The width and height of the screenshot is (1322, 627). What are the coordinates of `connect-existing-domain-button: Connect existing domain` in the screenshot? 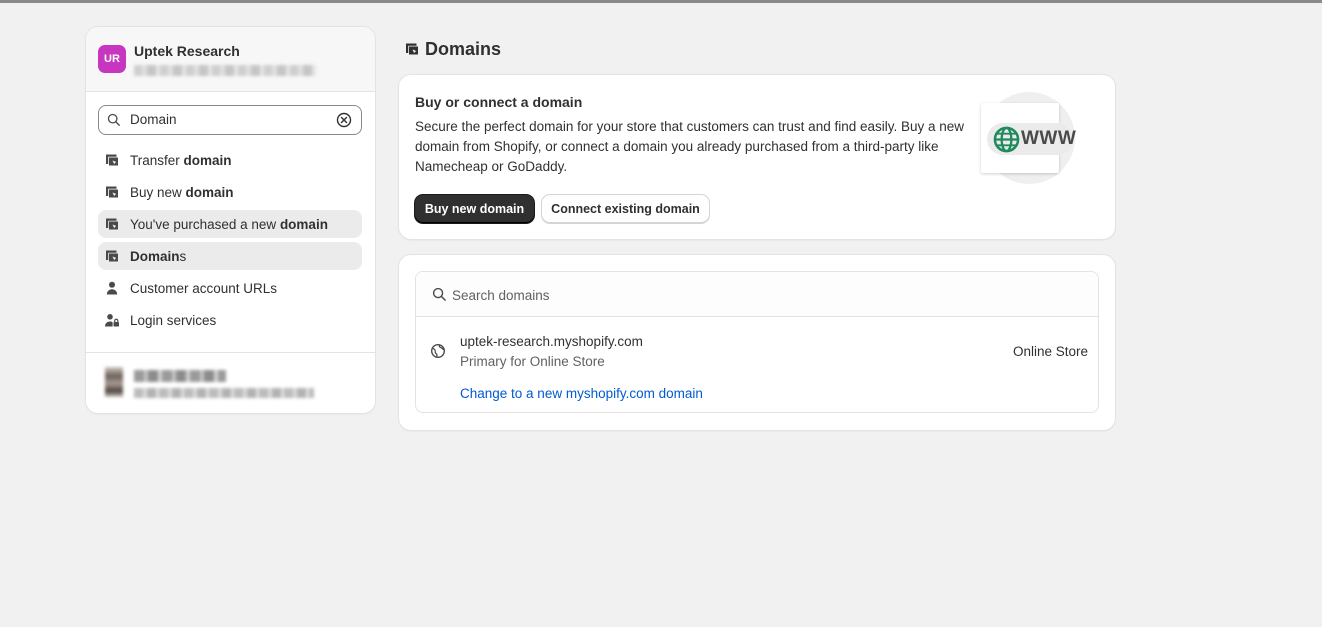 It's located at (625, 209).